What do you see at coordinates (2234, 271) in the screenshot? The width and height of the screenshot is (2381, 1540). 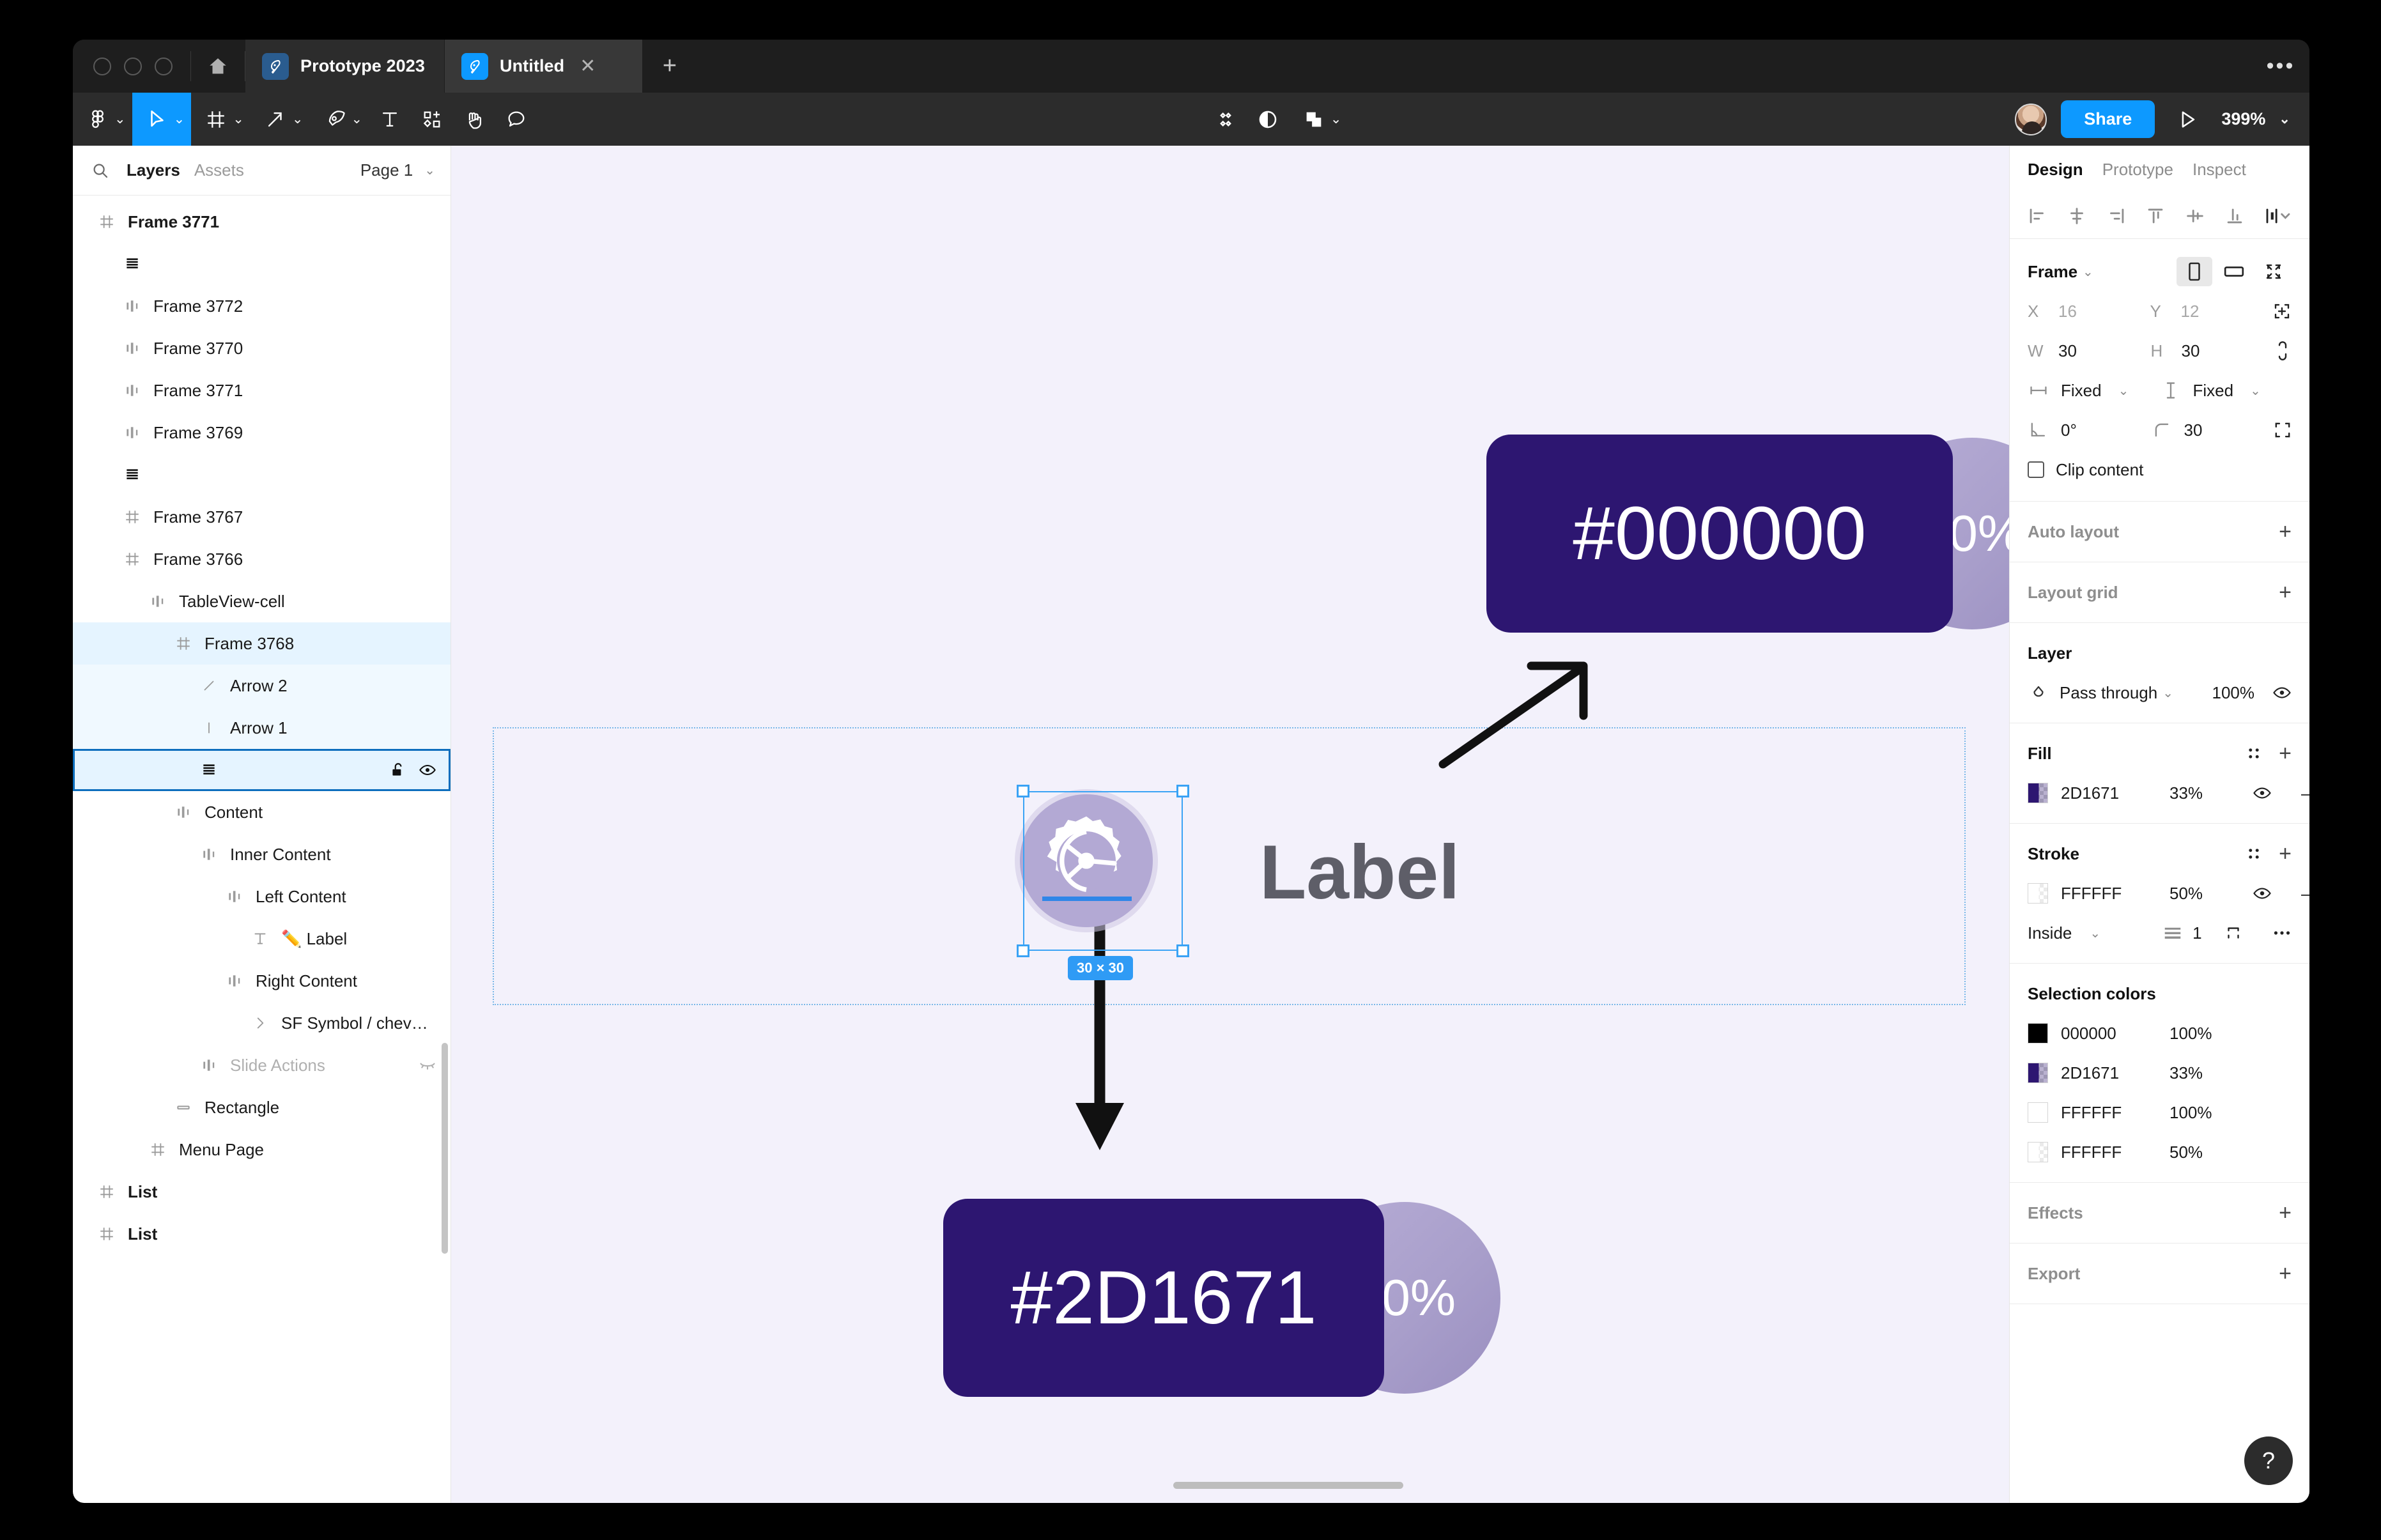 I see `landscape-orientation-button` at bounding box center [2234, 271].